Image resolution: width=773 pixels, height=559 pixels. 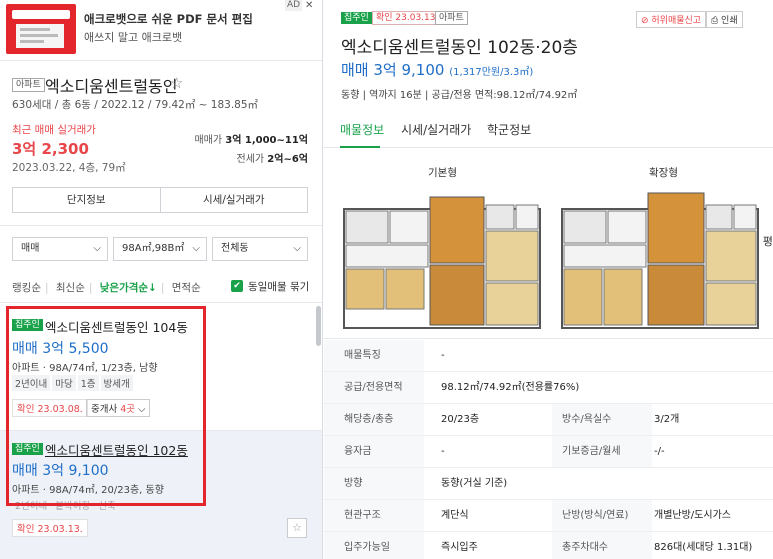 What do you see at coordinates (106, 406) in the screenshot?
I see `highlight-box` at bounding box center [106, 406].